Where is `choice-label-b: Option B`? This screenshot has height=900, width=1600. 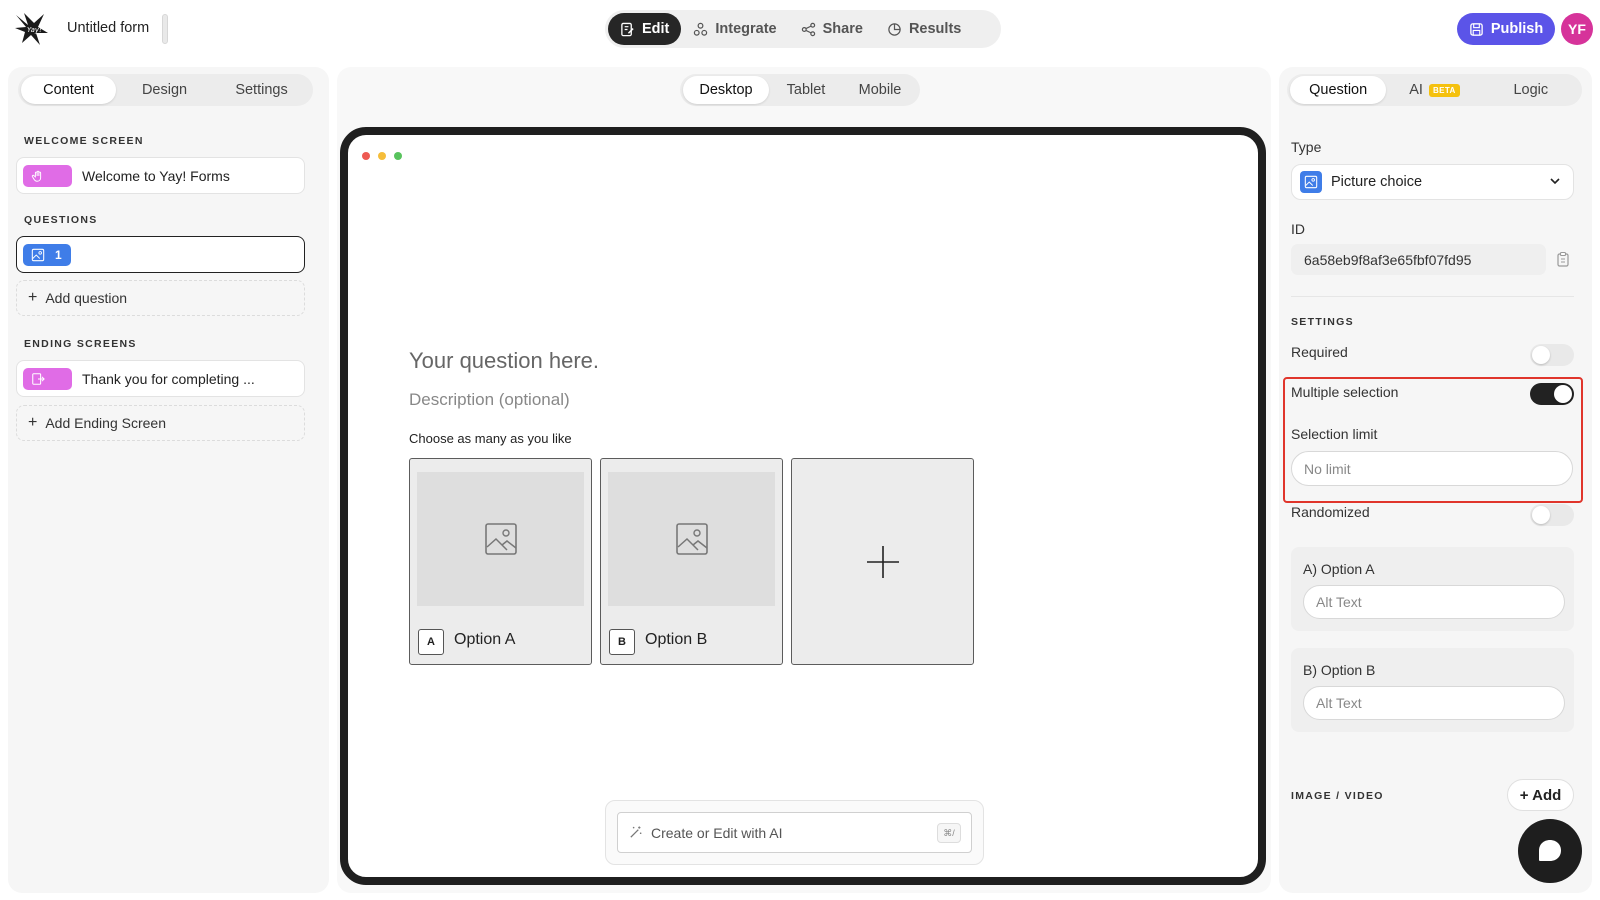
choice-label-b: Option B is located at coordinates (676, 640).